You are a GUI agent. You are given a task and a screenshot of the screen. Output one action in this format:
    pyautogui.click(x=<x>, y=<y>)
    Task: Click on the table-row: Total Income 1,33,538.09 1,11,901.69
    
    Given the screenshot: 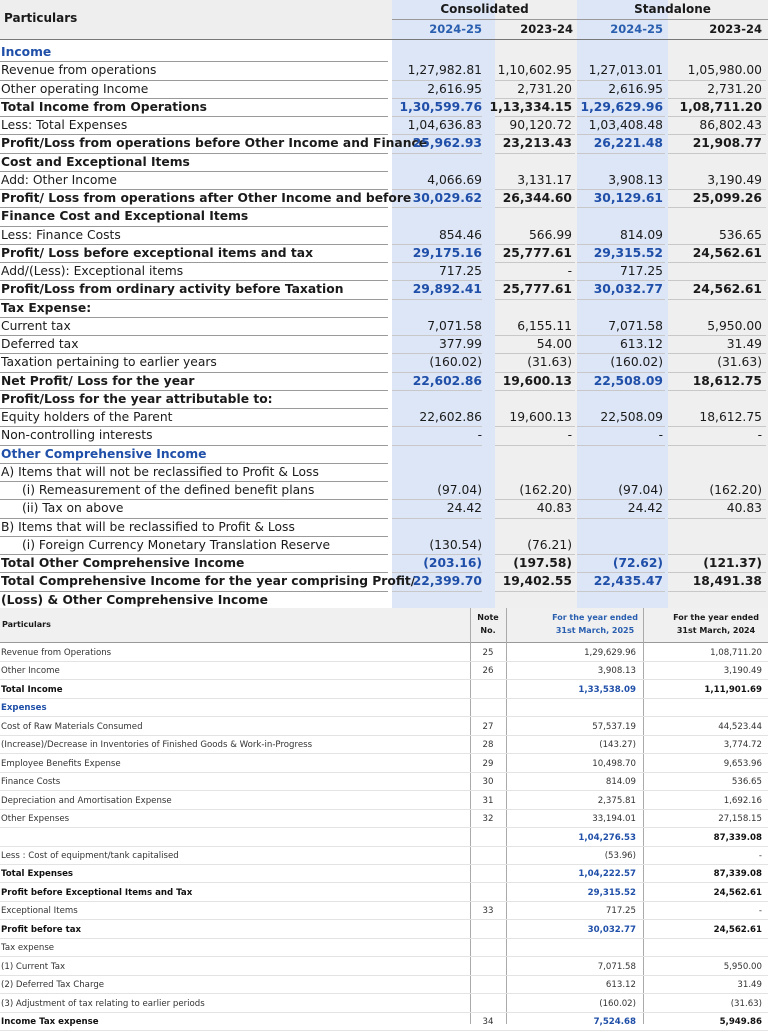 What is the action you would take?
    pyautogui.click(x=384, y=690)
    